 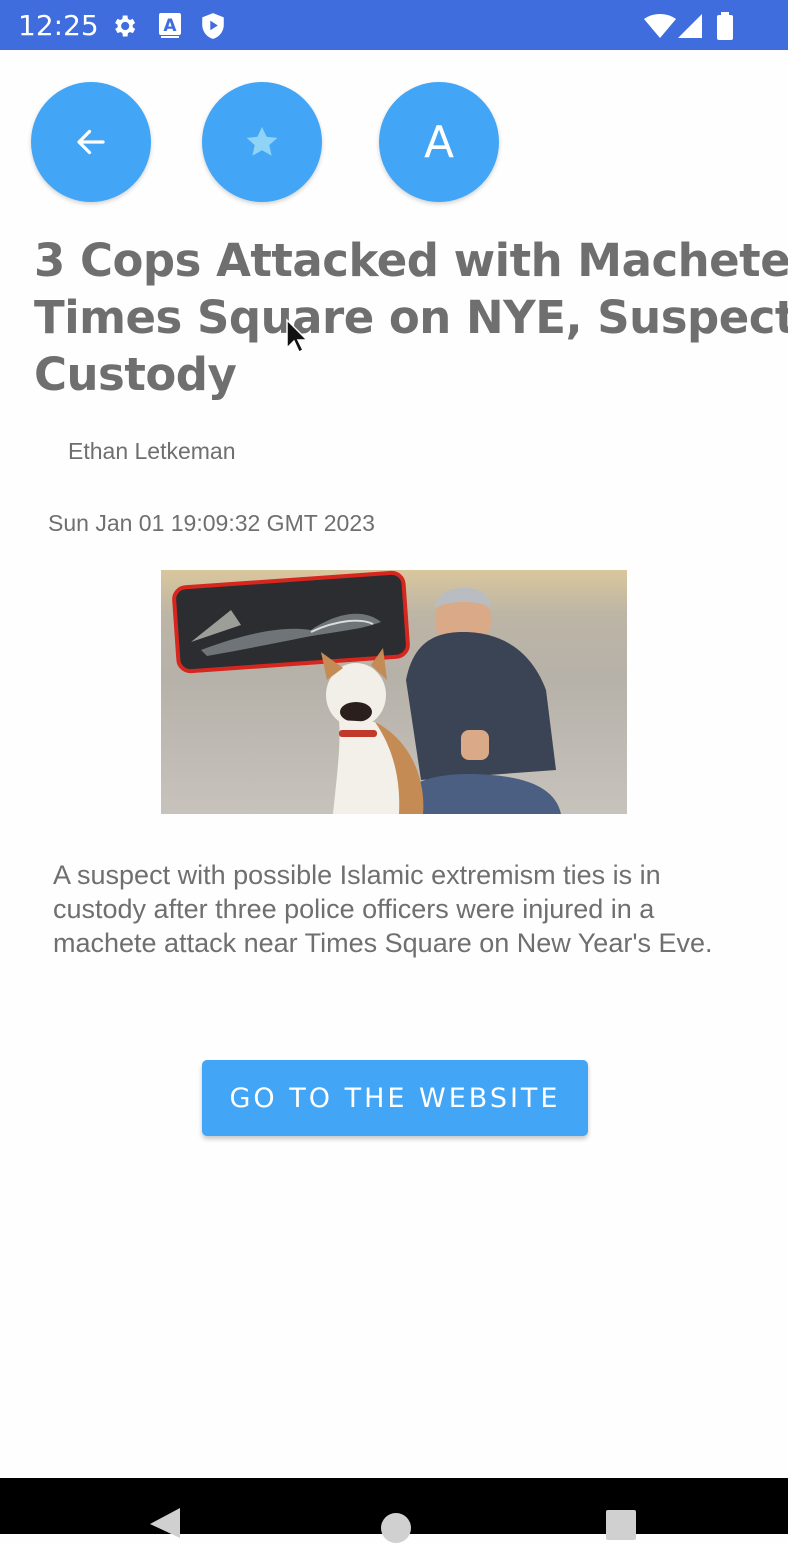 What do you see at coordinates (213, 26) in the screenshot?
I see `shield-play-icon` at bounding box center [213, 26].